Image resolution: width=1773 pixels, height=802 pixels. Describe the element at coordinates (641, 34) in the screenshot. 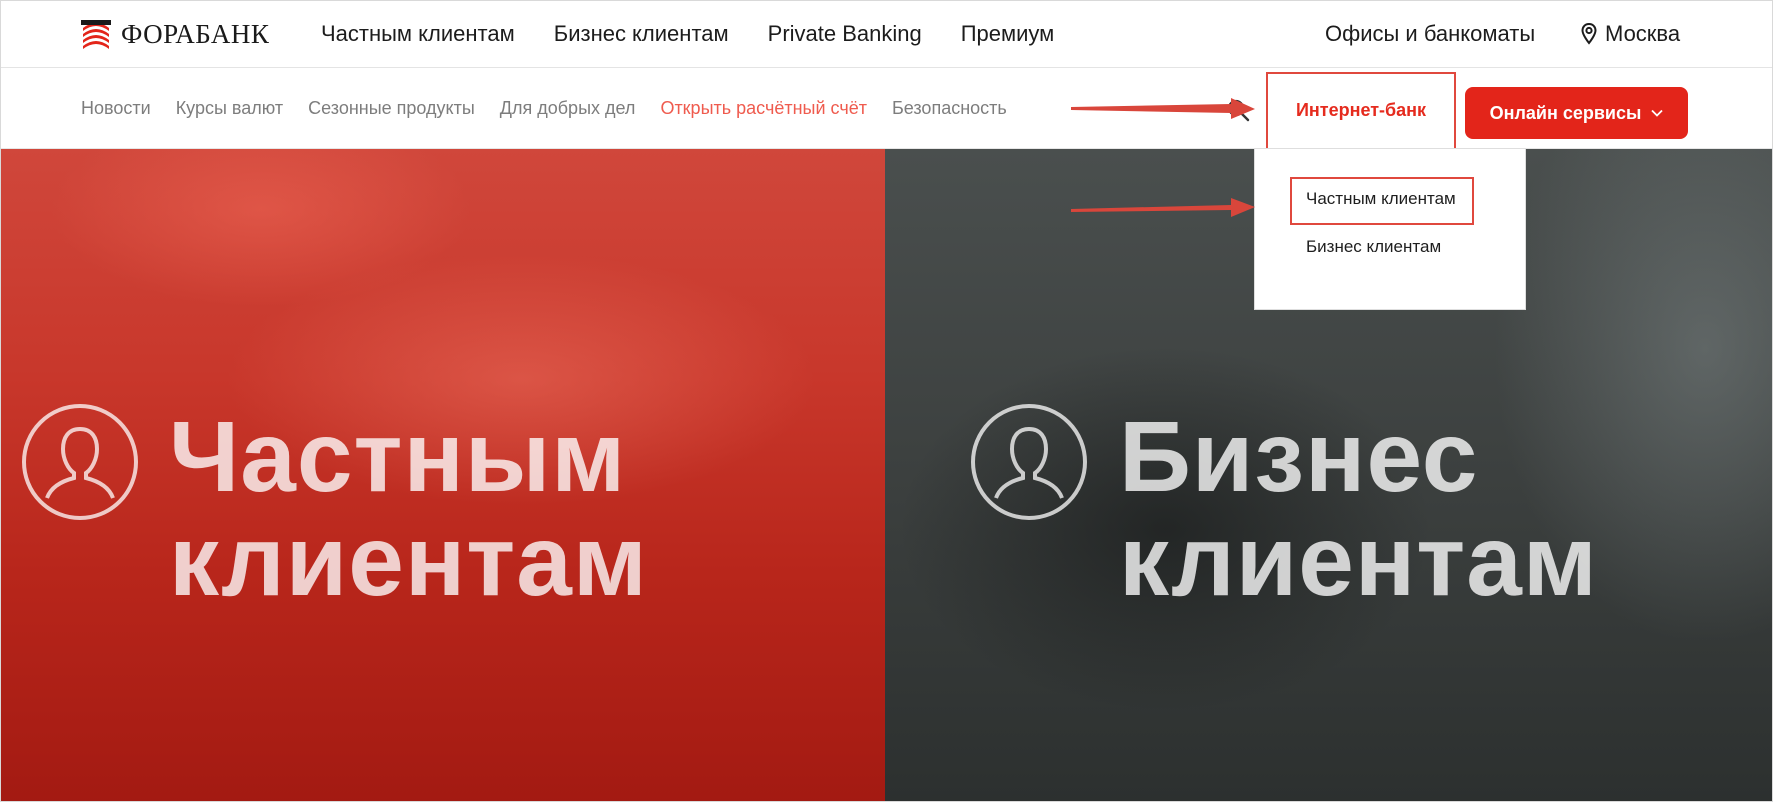

I see `nav-business-clients: Бизнес клиентам` at that location.